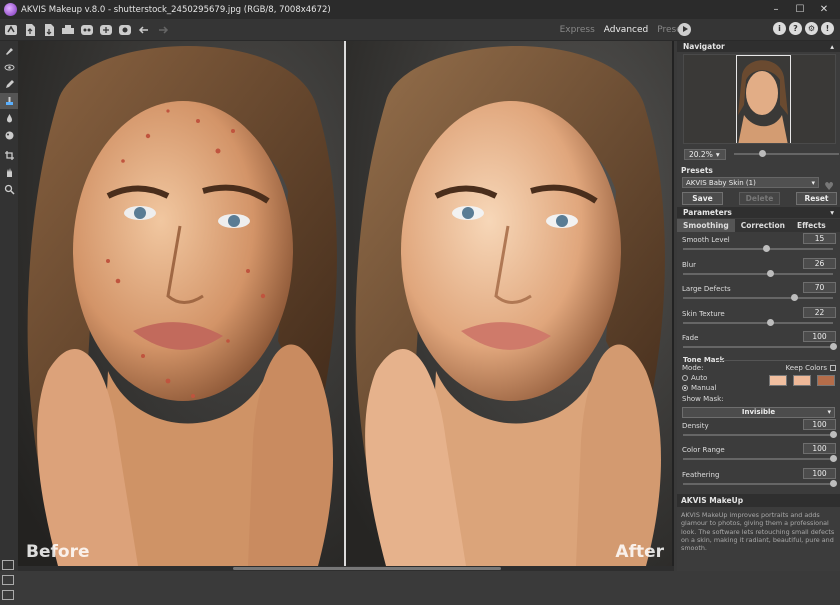  I want to click on close-button: ✕, so click(824, 9).